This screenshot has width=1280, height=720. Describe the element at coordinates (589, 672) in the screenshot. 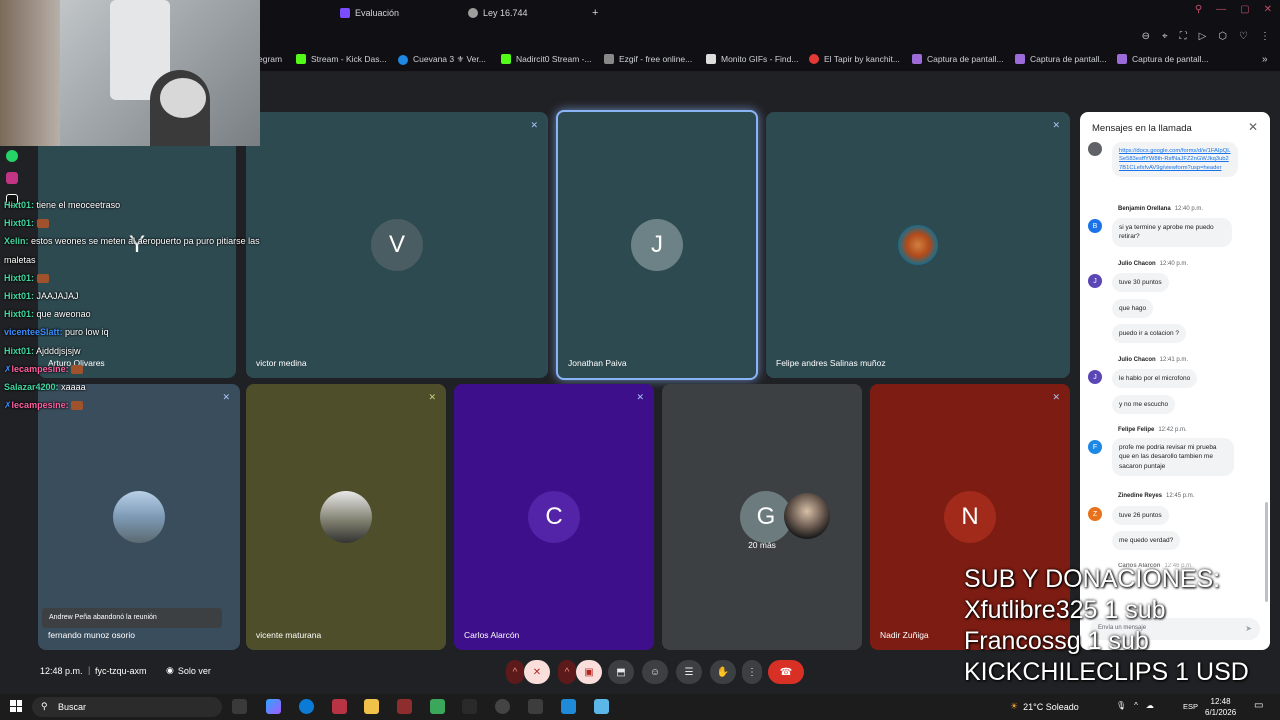

I see `camera-off-button: ▣` at that location.